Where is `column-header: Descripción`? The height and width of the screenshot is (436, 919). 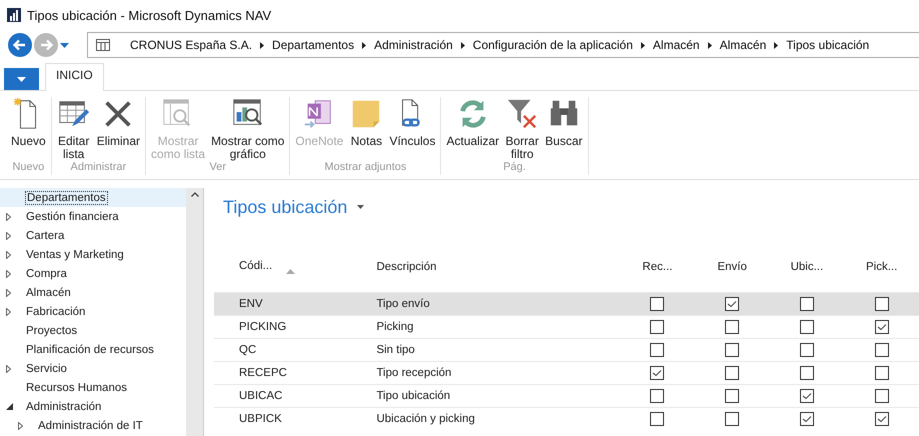 column-header: Descripción is located at coordinates (406, 266).